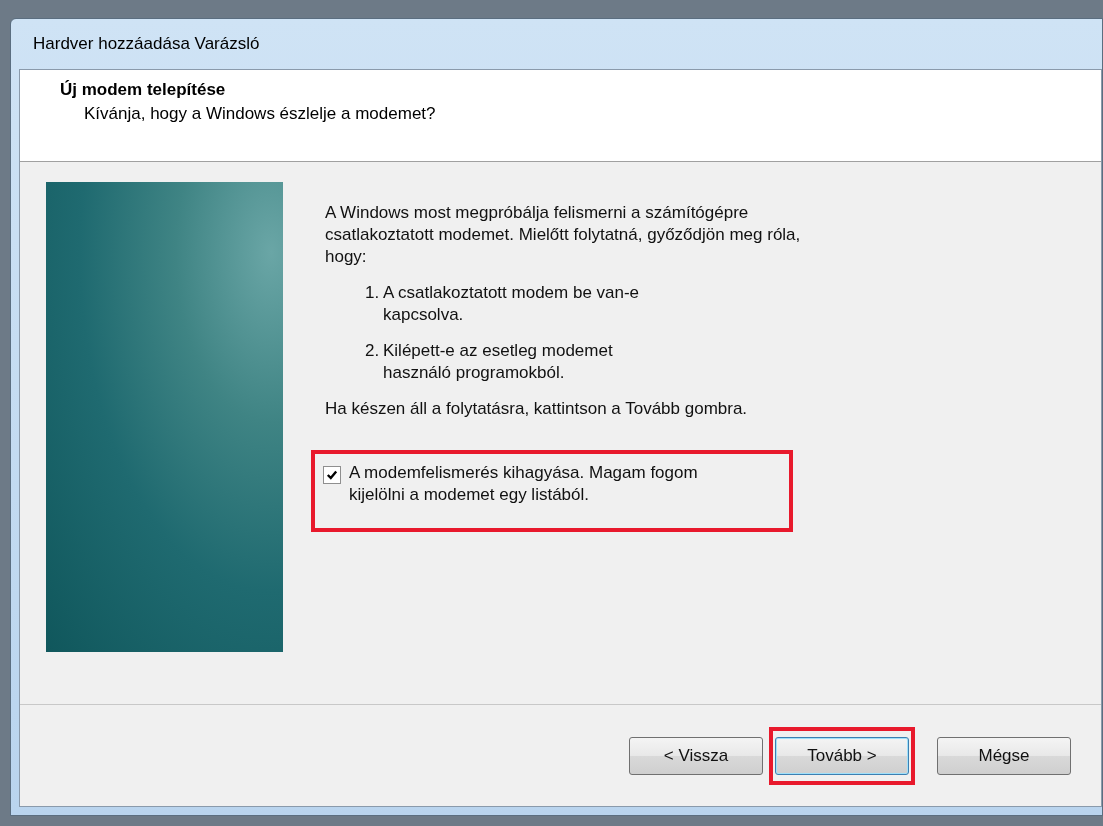 Image resolution: width=1103 pixels, height=826 pixels. I want to click on checkbox, so click(332, 475).